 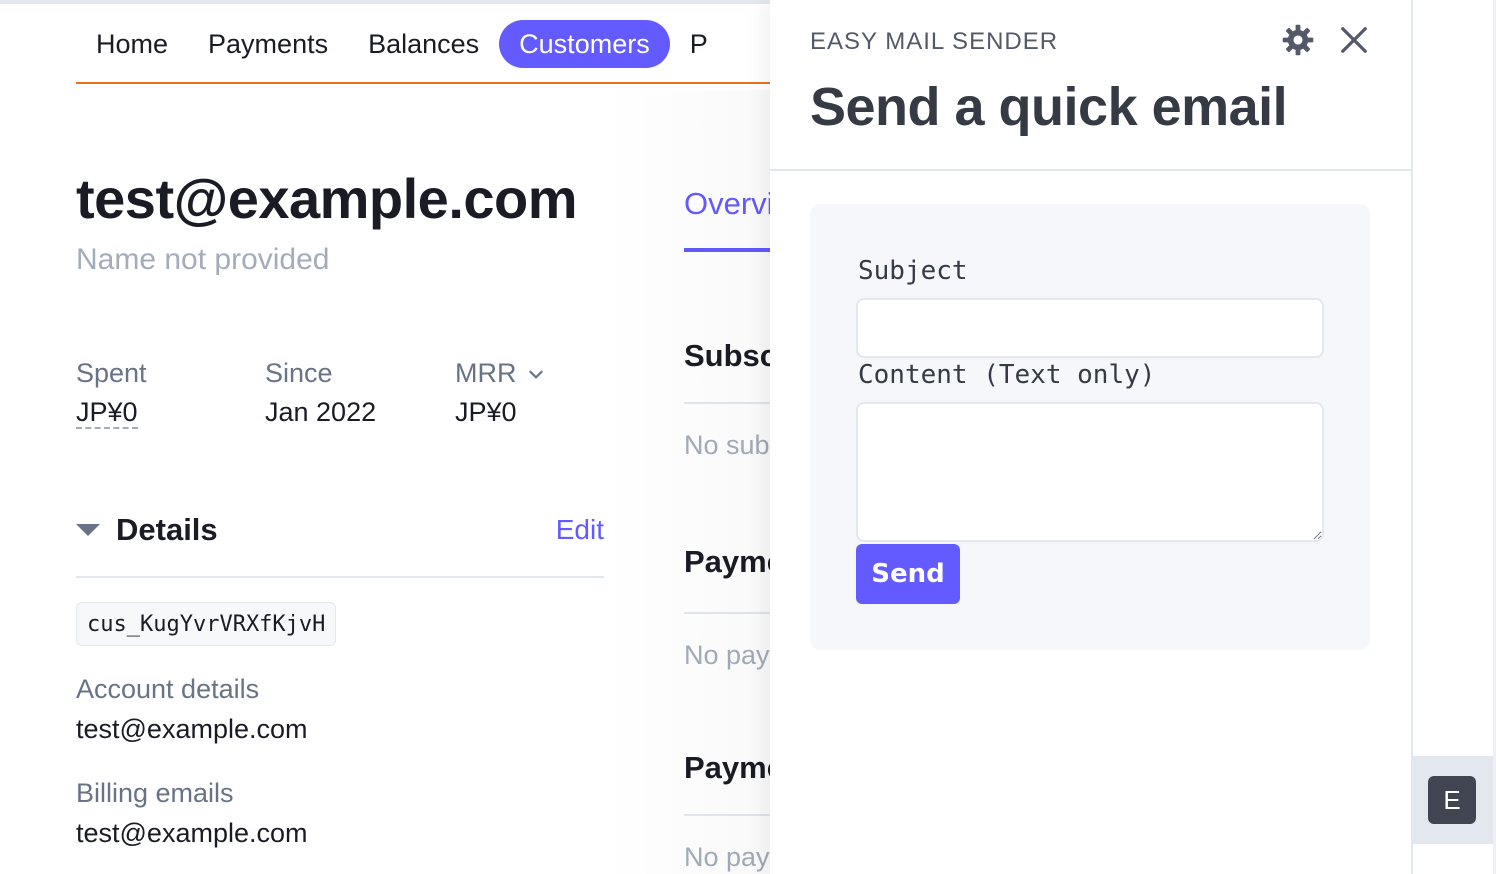 What do you see at coordinates (727, 767) in the screenshot?
I see `section-title-payment-methods: Payment methods` at bounding box center [727, 767].